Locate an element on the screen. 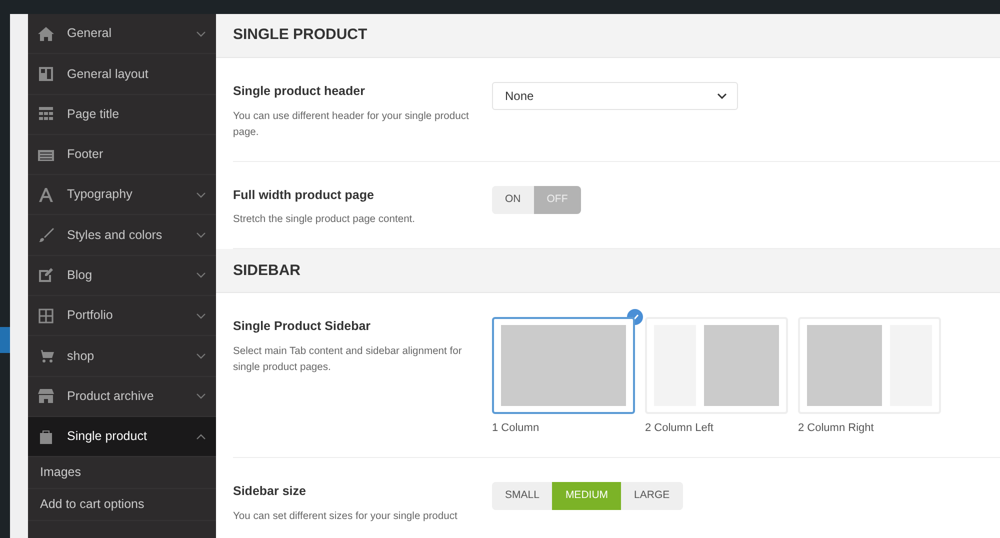 Image resolution: width=1000 pixels, height=538 pixels. option-description: Stretch the single product page content. is located at coordinates (324, 220).